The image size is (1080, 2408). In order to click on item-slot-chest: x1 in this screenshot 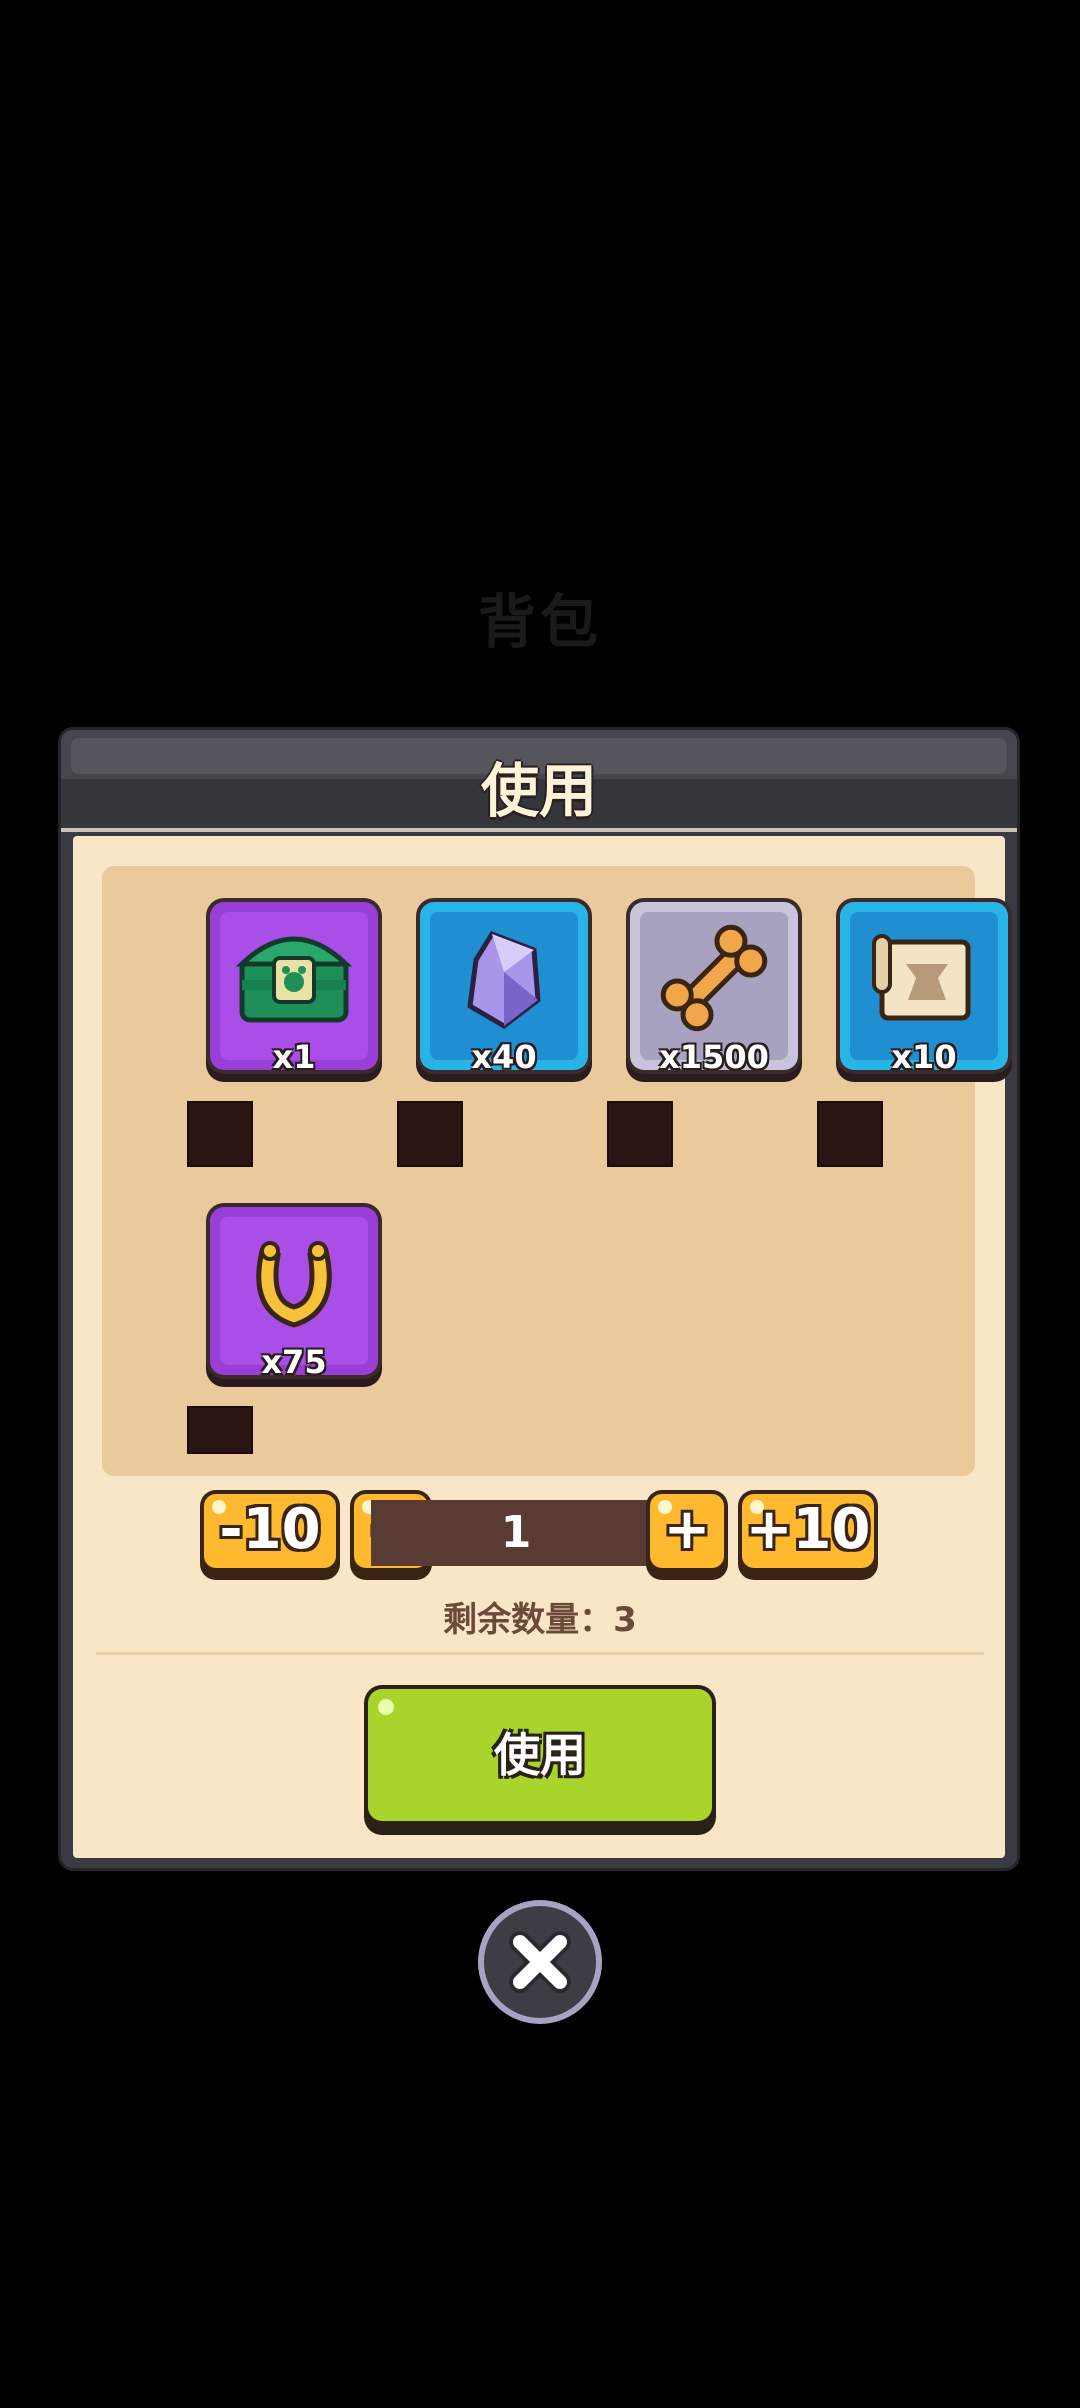, I will do `click(294, 989)`.